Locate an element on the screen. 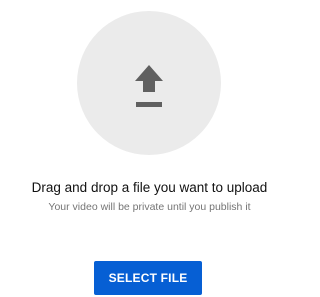 This screenshot has height=297, width=320. select-file-button: SELECT FILE is located at coordinates (148, 278).